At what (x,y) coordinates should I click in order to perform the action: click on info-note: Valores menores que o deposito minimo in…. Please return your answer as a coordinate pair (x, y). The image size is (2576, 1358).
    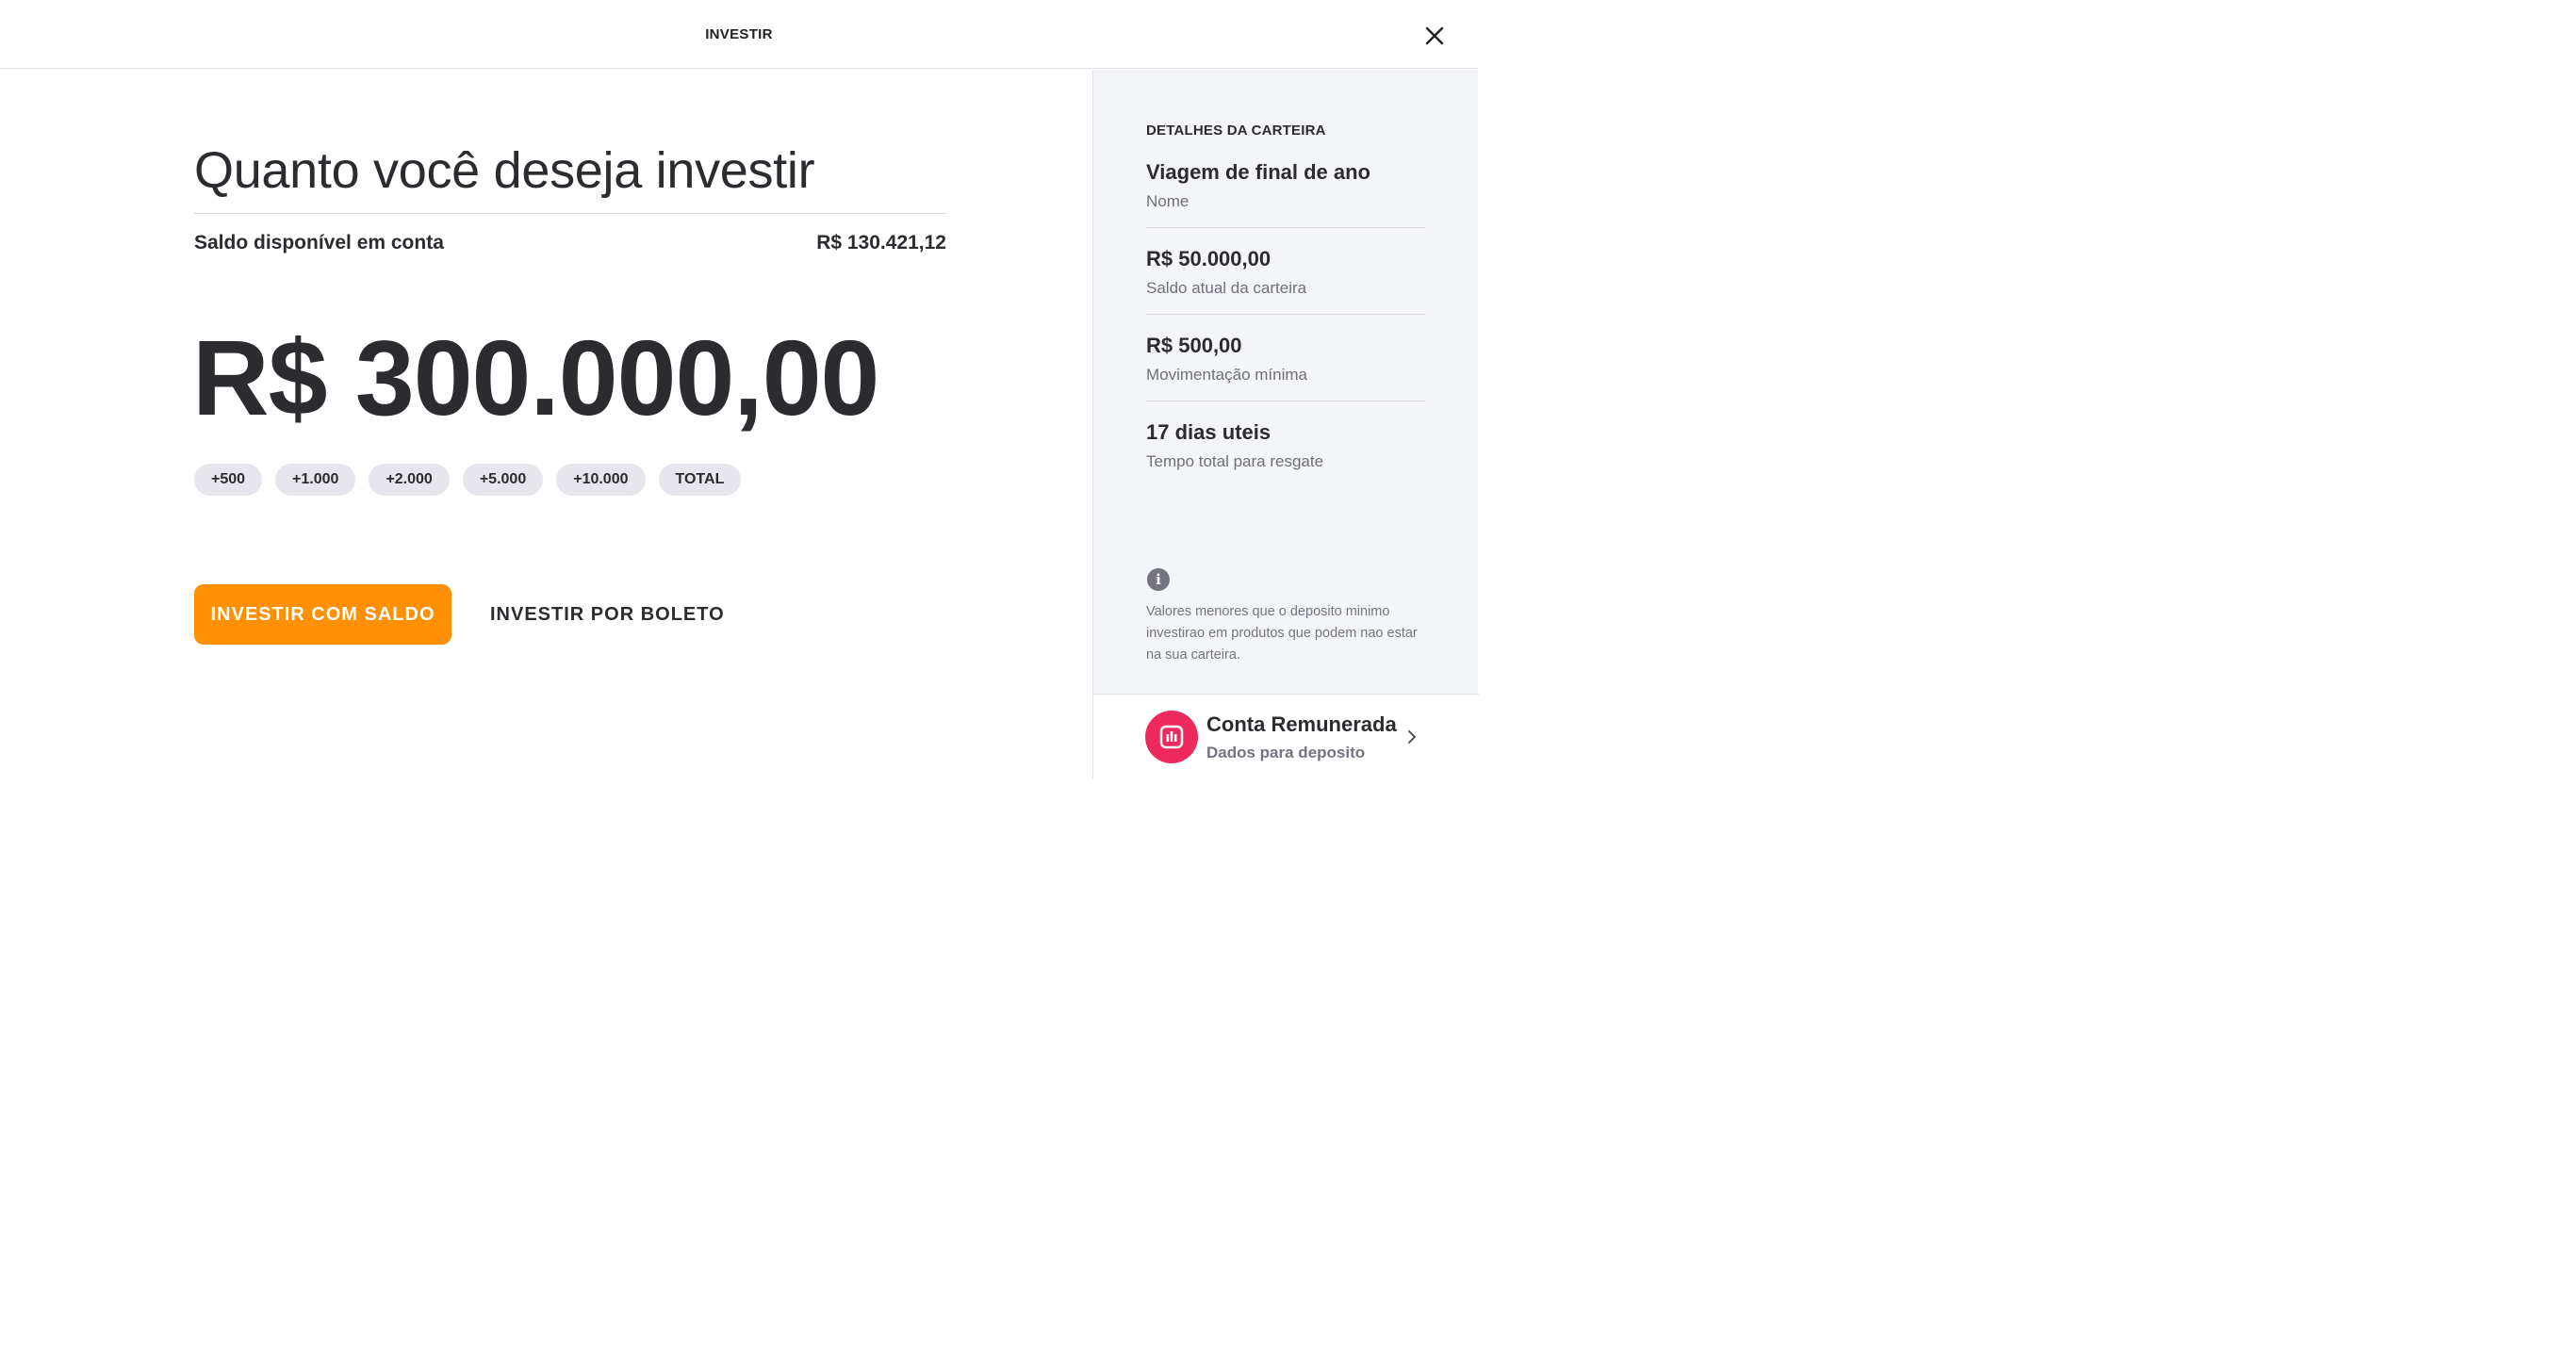
    Looking at the image, I should click on (1282, 633).